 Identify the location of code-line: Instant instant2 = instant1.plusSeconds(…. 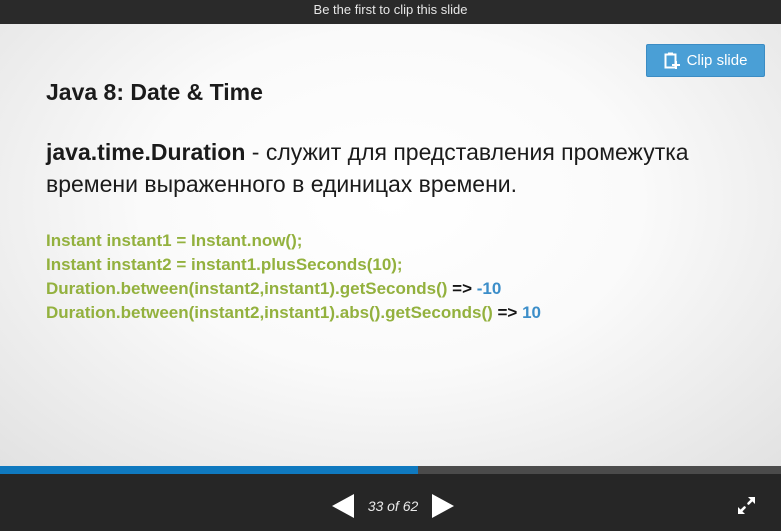
(293, 265).